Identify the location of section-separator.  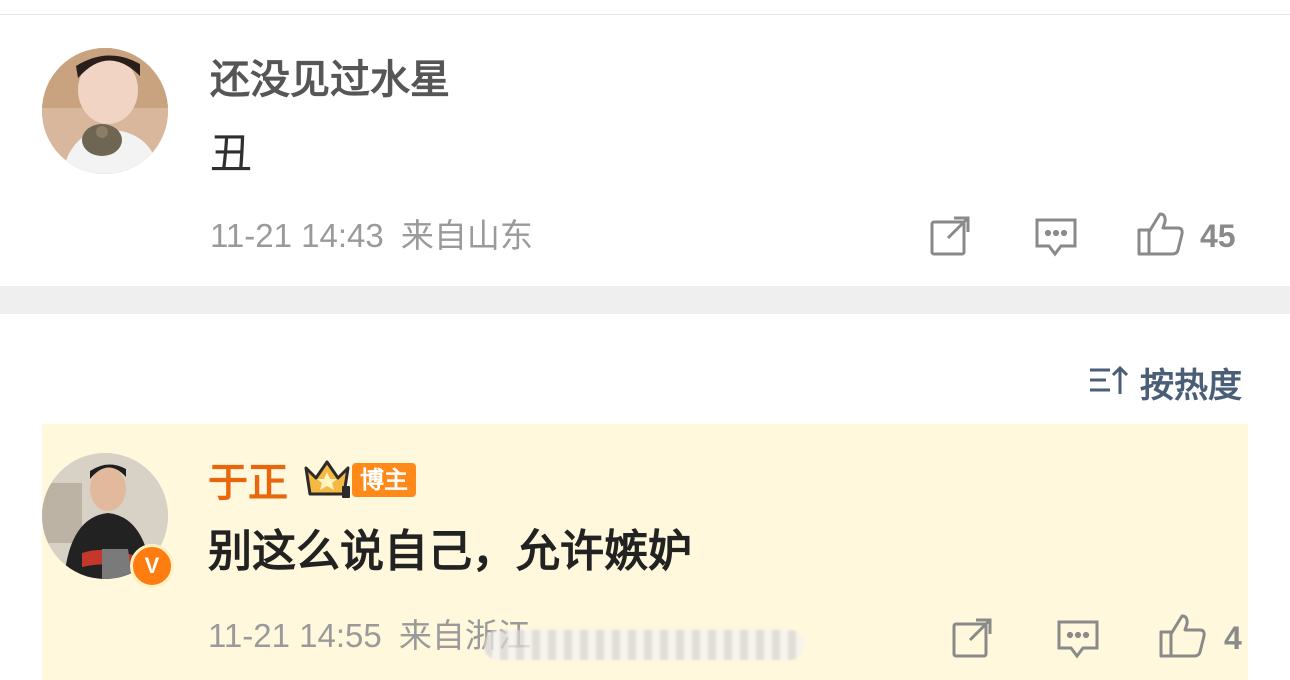
(645, 300).